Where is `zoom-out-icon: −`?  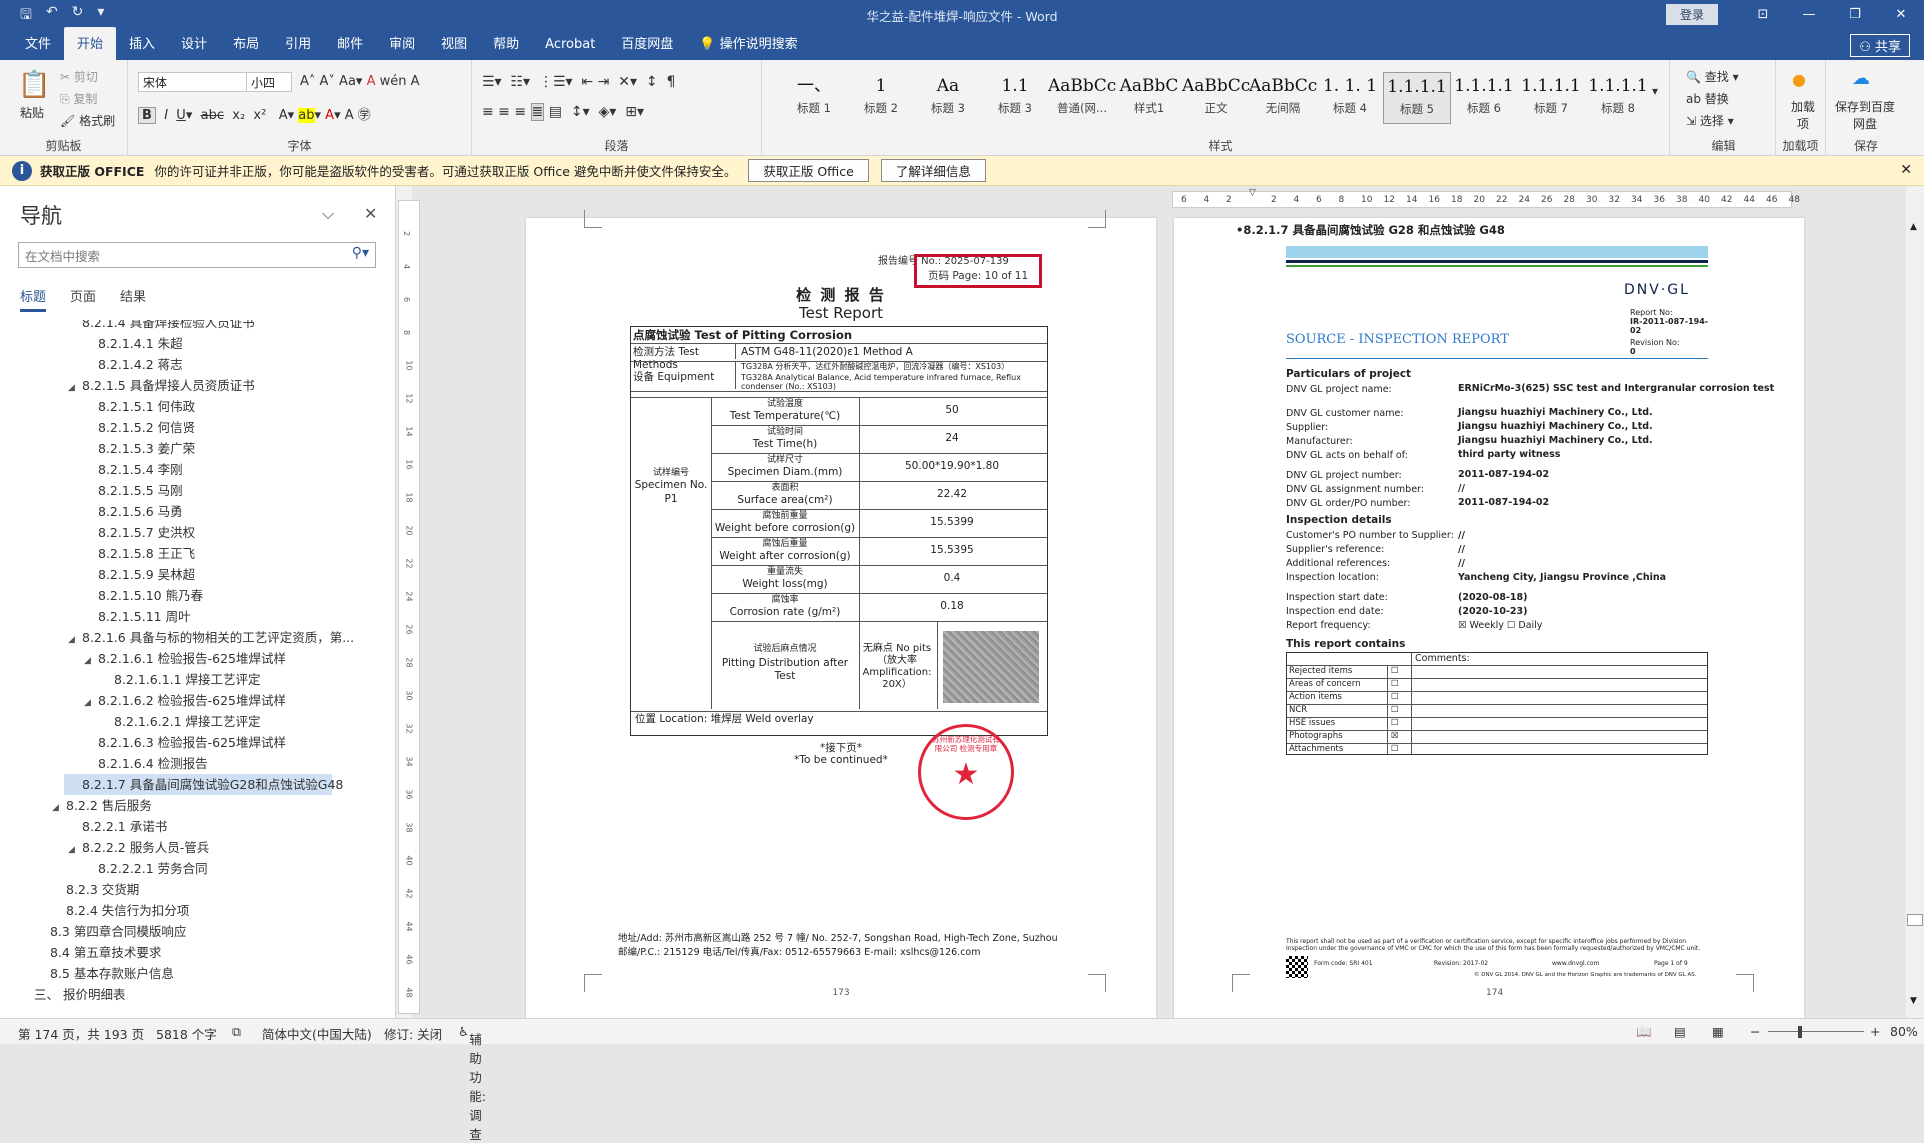
zoom-out-icon: − is located at coordinates (1755, 1031).